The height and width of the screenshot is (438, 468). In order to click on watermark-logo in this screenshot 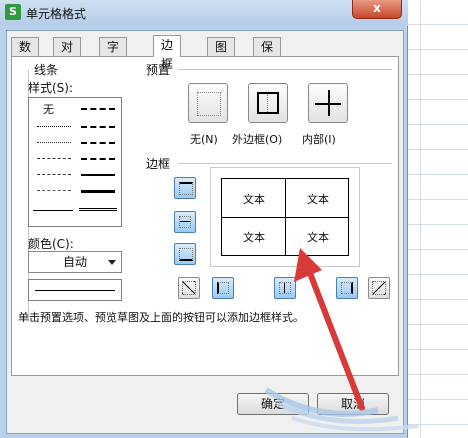, I will do `click(341, 409)`.